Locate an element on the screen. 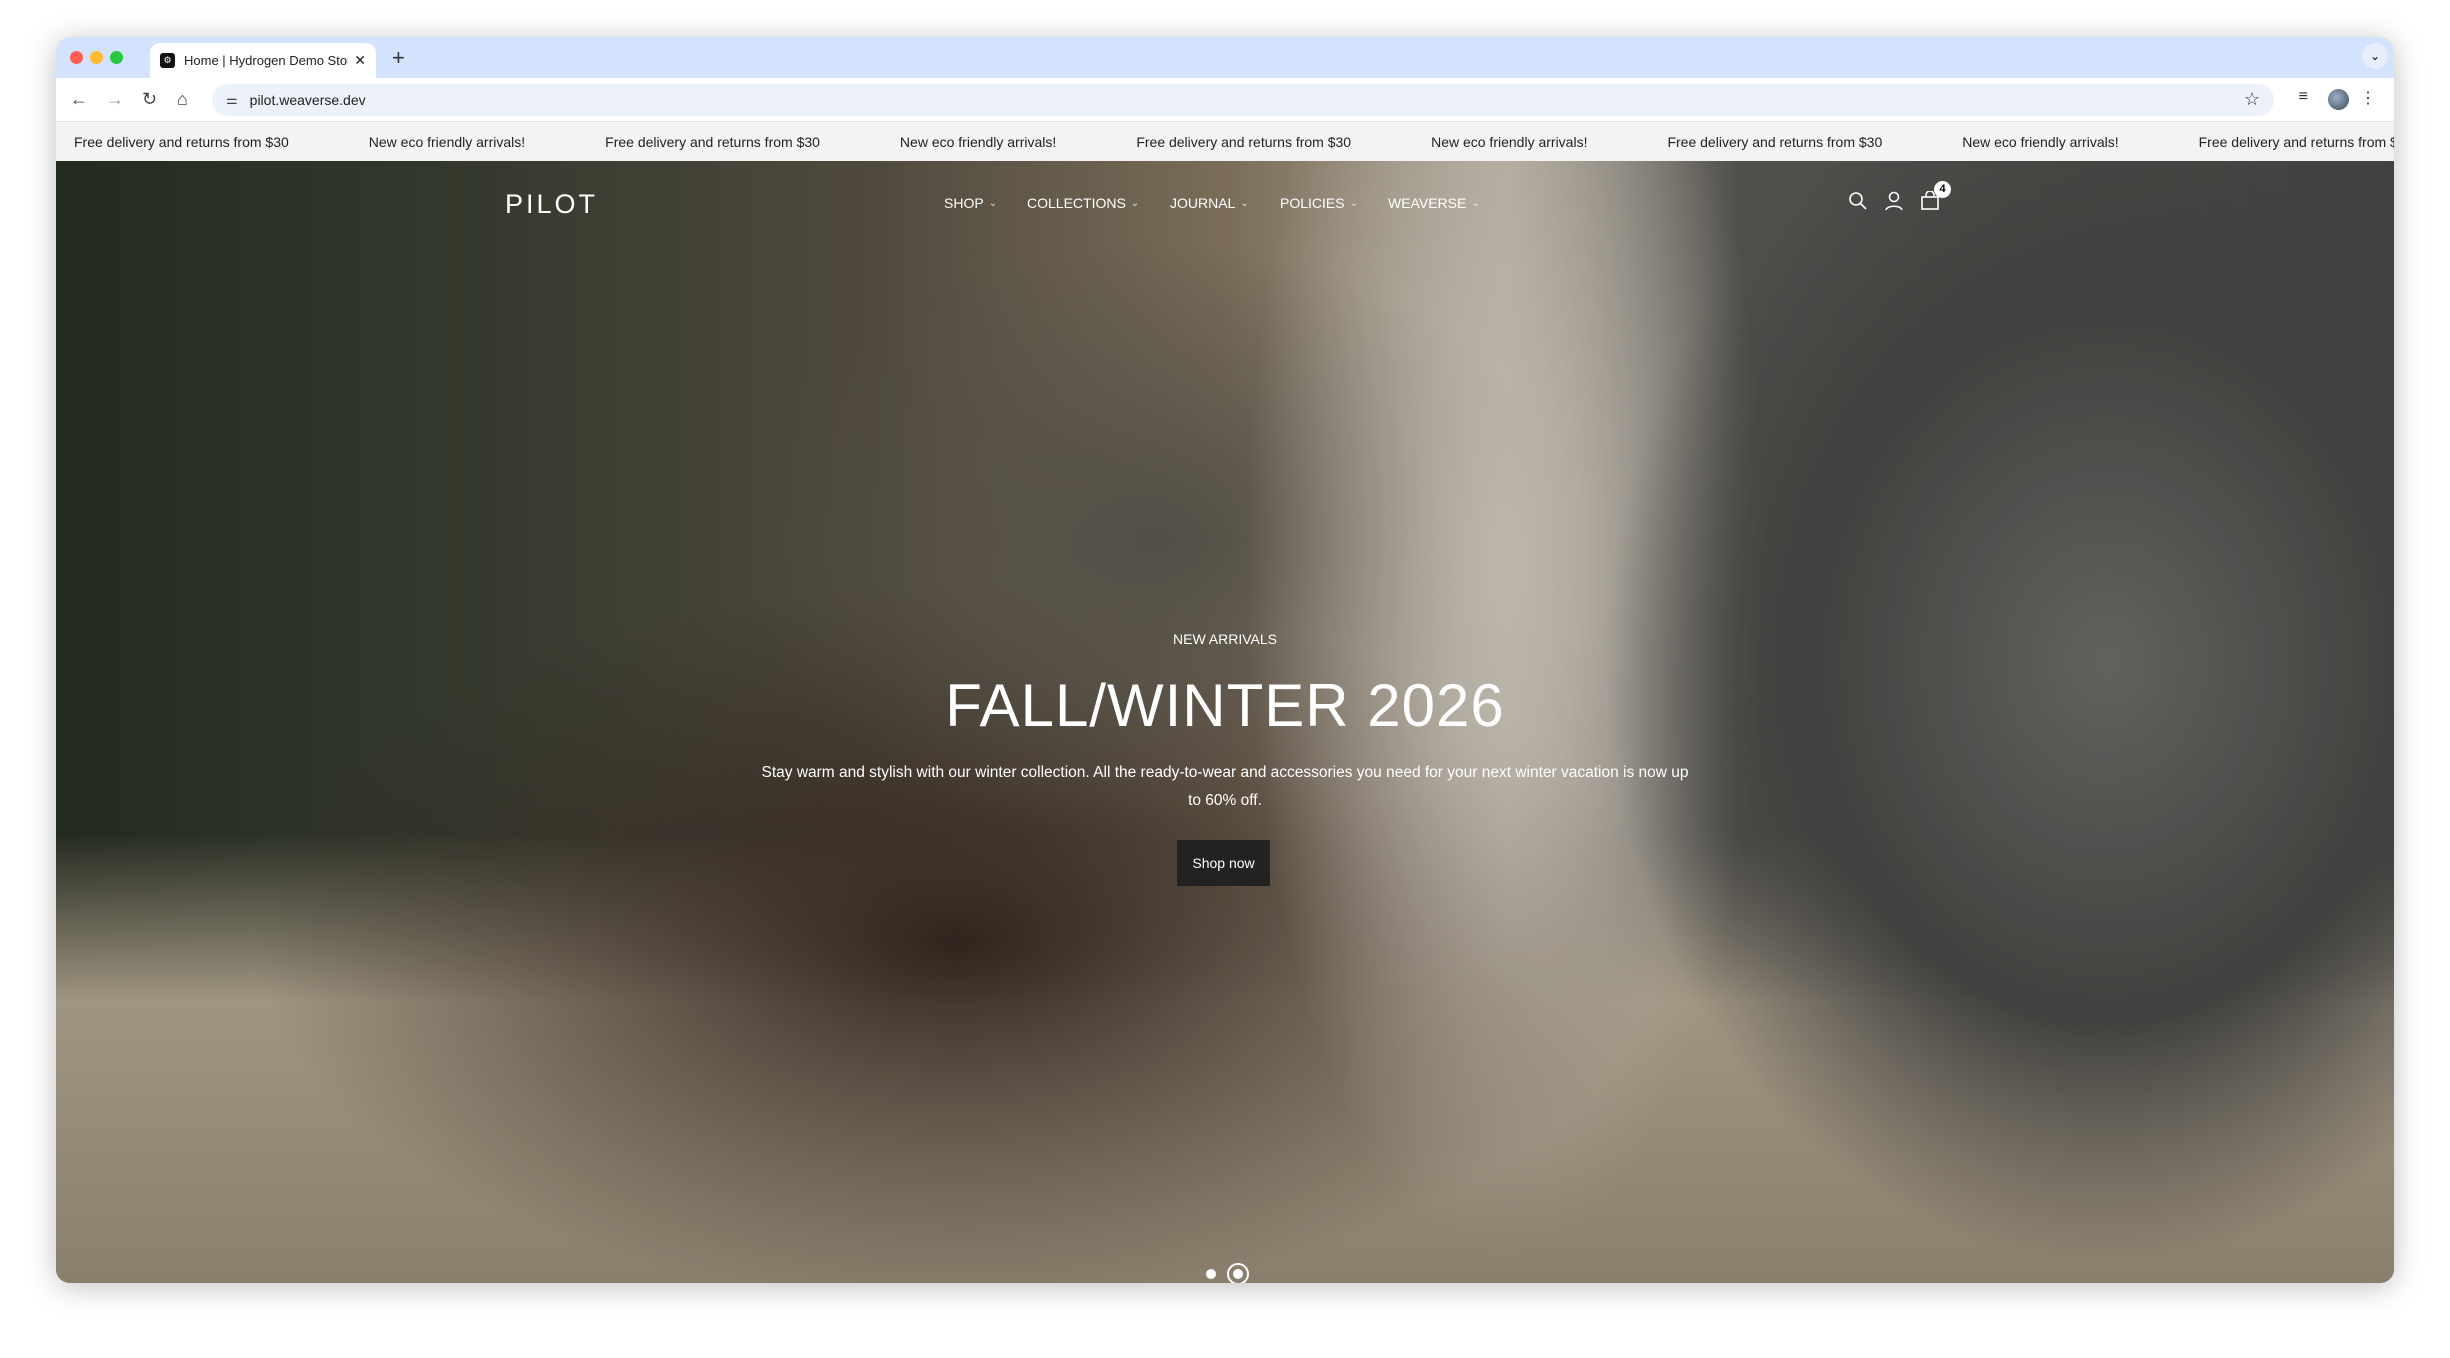  nav-weaverse: WEAVERSE ⌄ is located at coordinates (1434, 203).